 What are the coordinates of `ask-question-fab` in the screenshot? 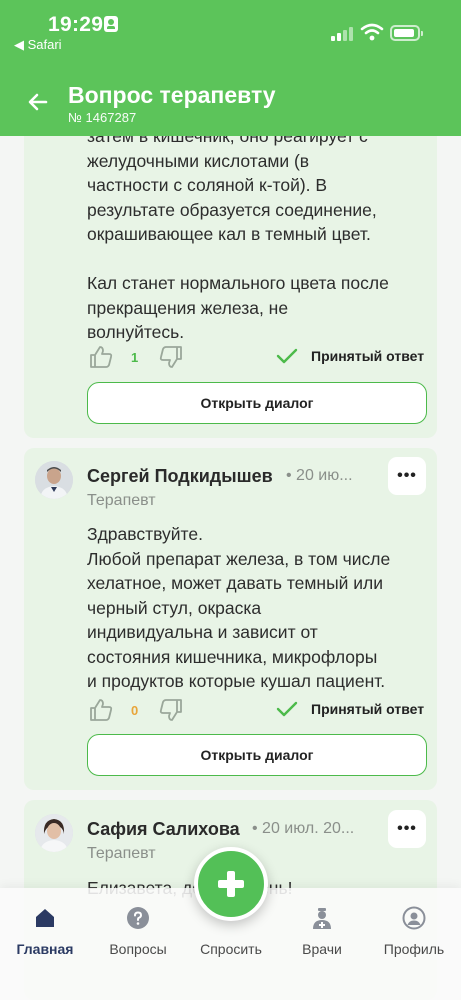 It's located at (231, 884).